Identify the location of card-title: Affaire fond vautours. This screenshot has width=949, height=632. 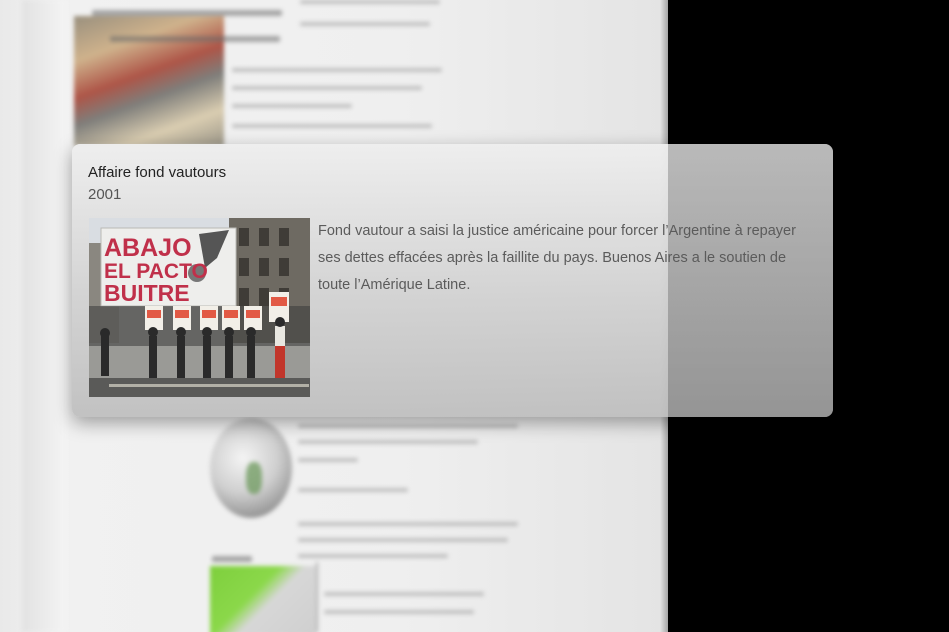
(157, 172).